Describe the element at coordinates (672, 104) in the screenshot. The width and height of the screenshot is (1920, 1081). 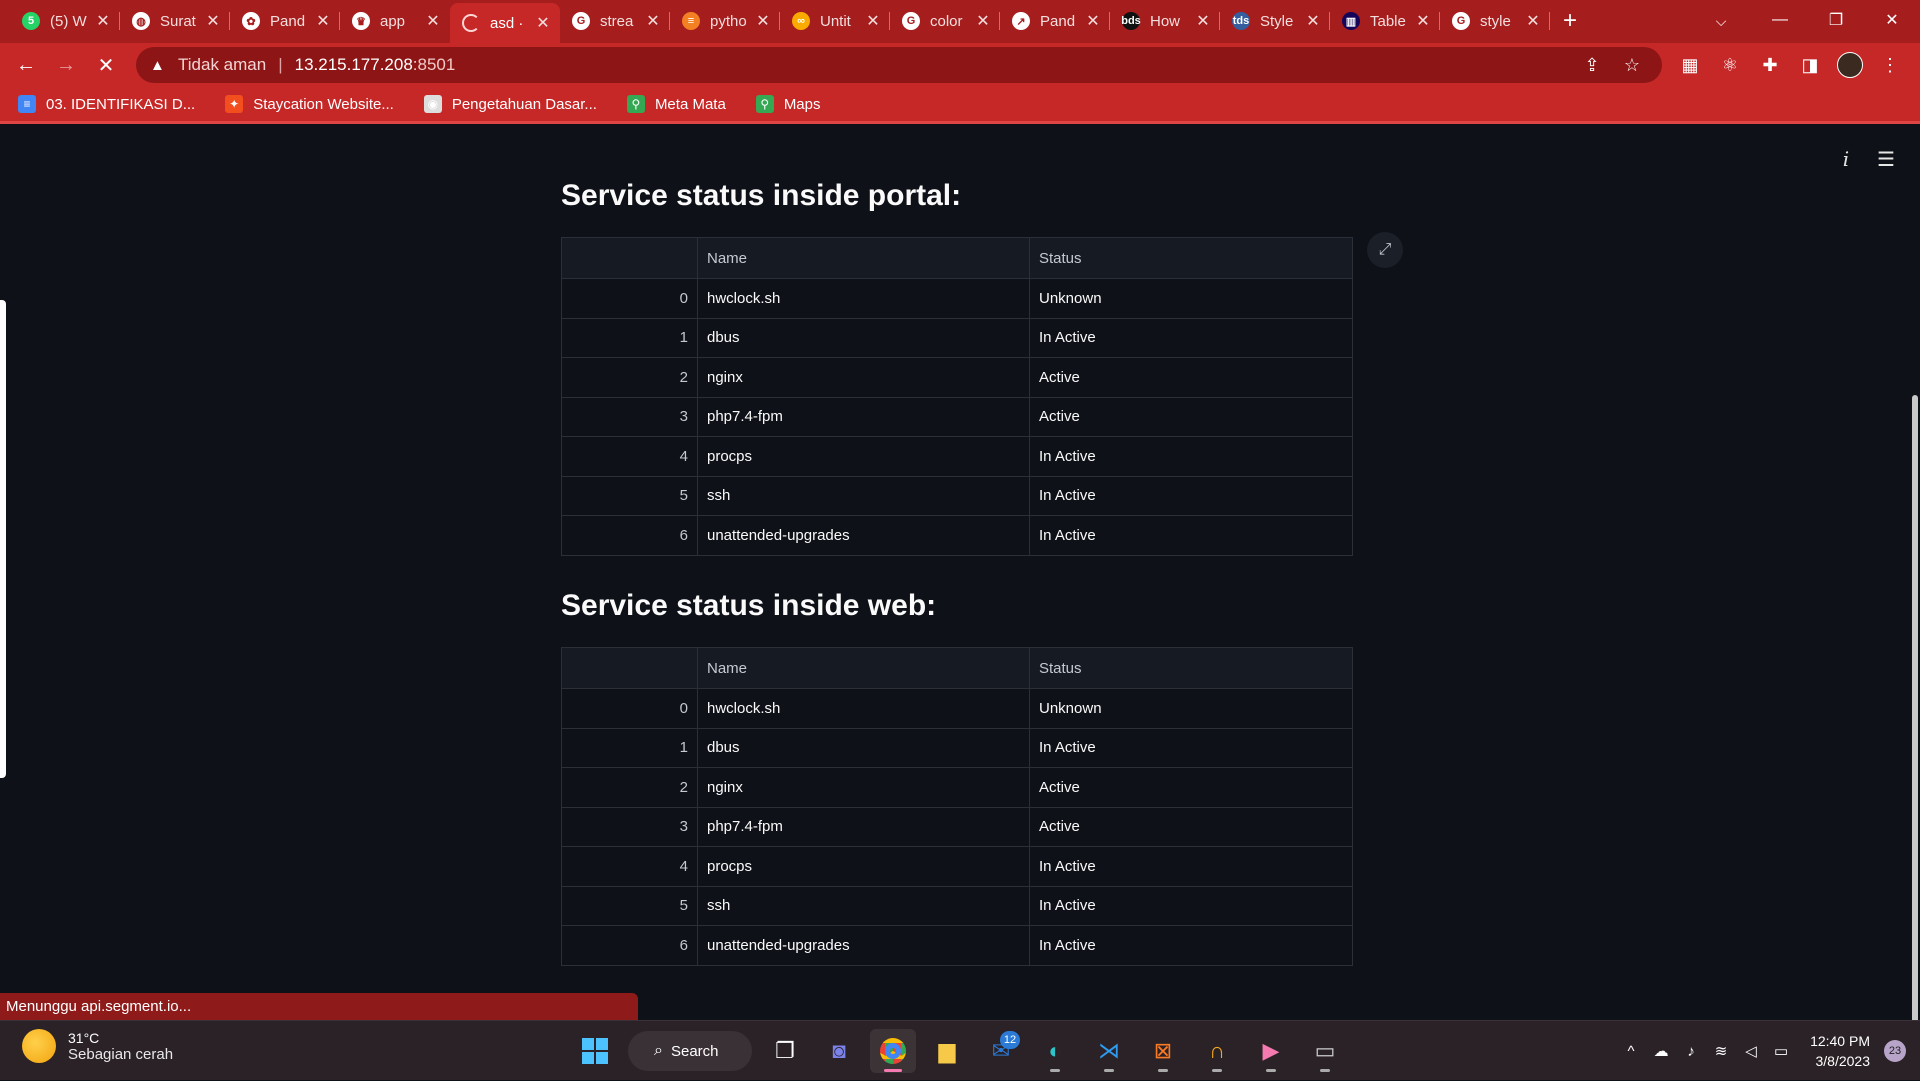
I see `bookmark-item: ⚲ Meta Mata` at that location.